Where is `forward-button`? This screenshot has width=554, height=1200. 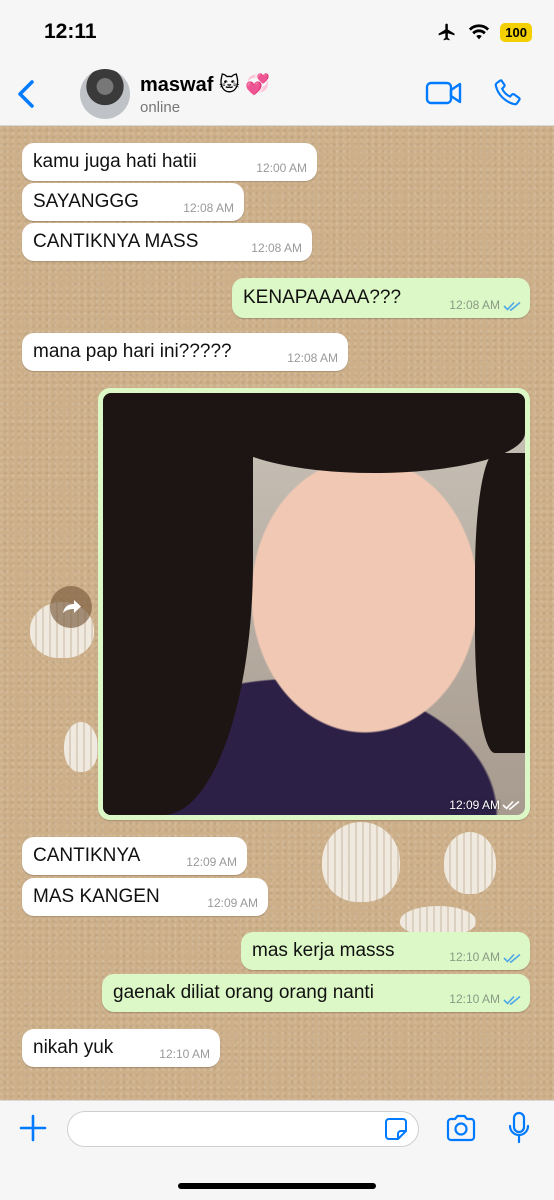 forward-button is located at coordinates (71, 607).